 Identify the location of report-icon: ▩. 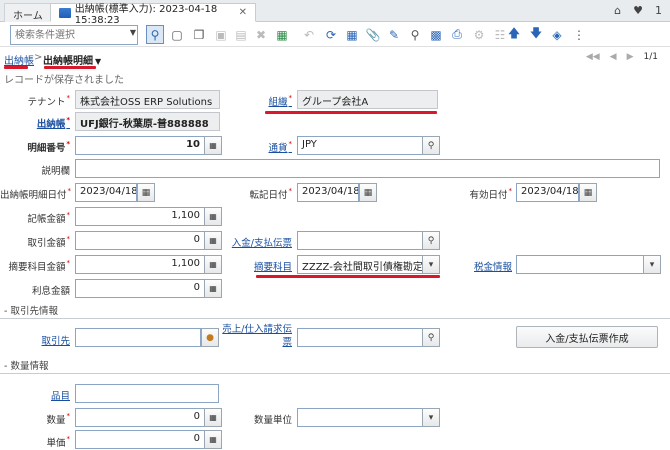
(436, 34).